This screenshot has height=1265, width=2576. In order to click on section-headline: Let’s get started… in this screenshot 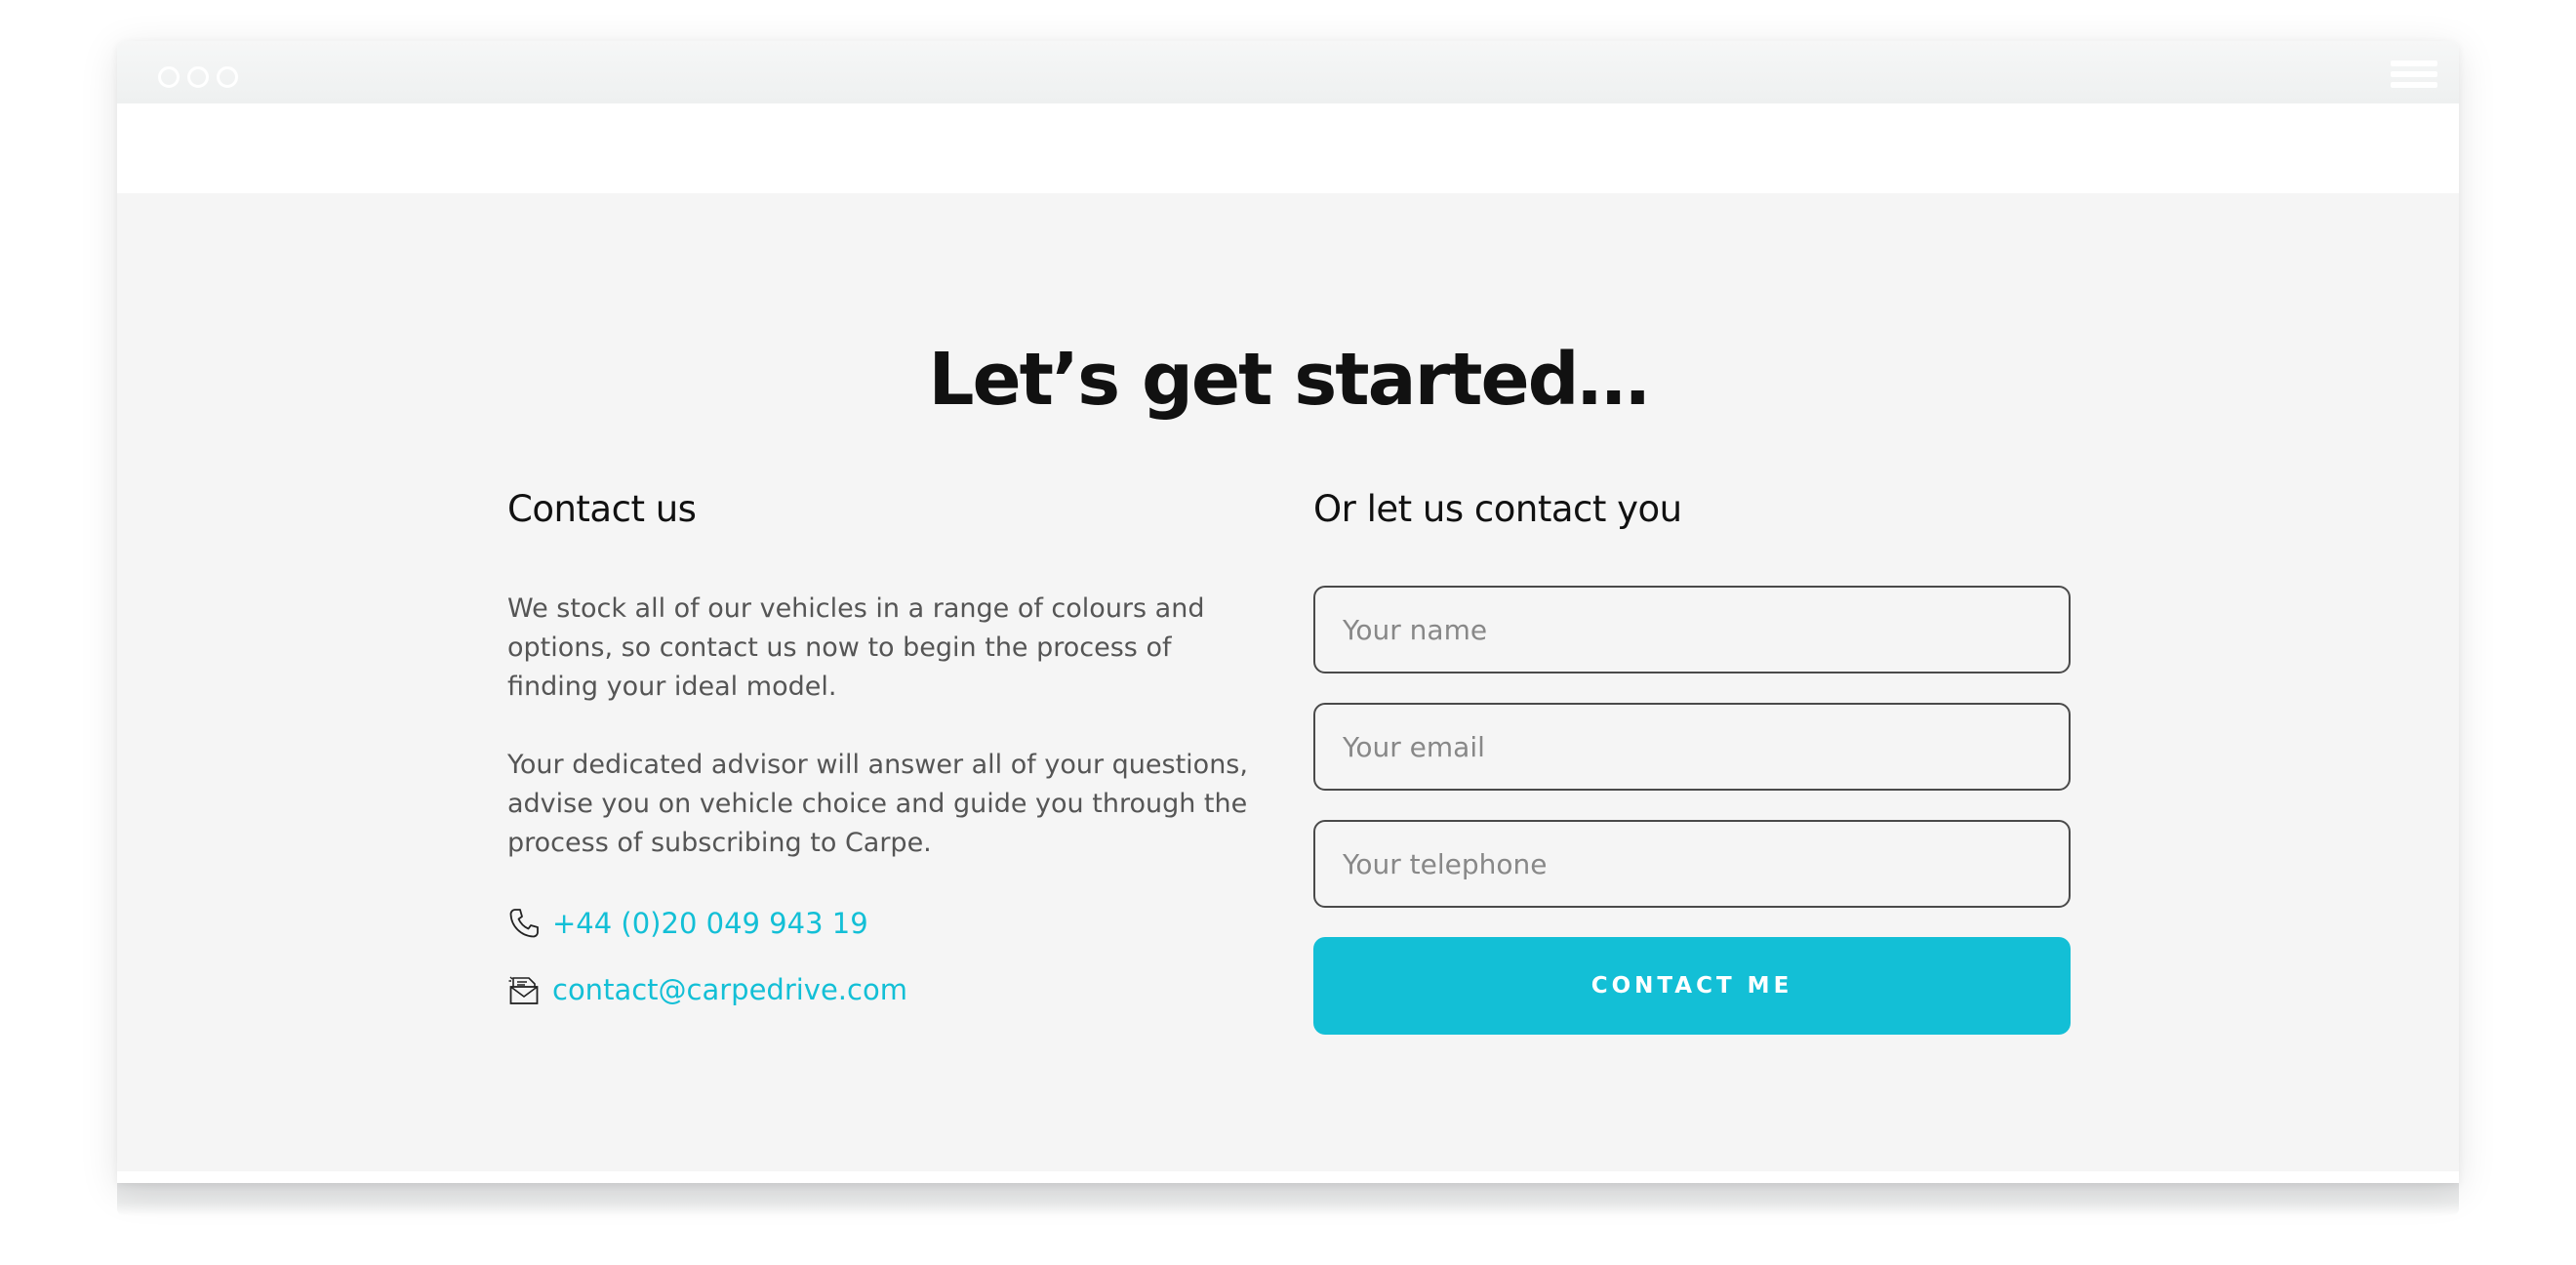, I will do `click(1288, 380)`.